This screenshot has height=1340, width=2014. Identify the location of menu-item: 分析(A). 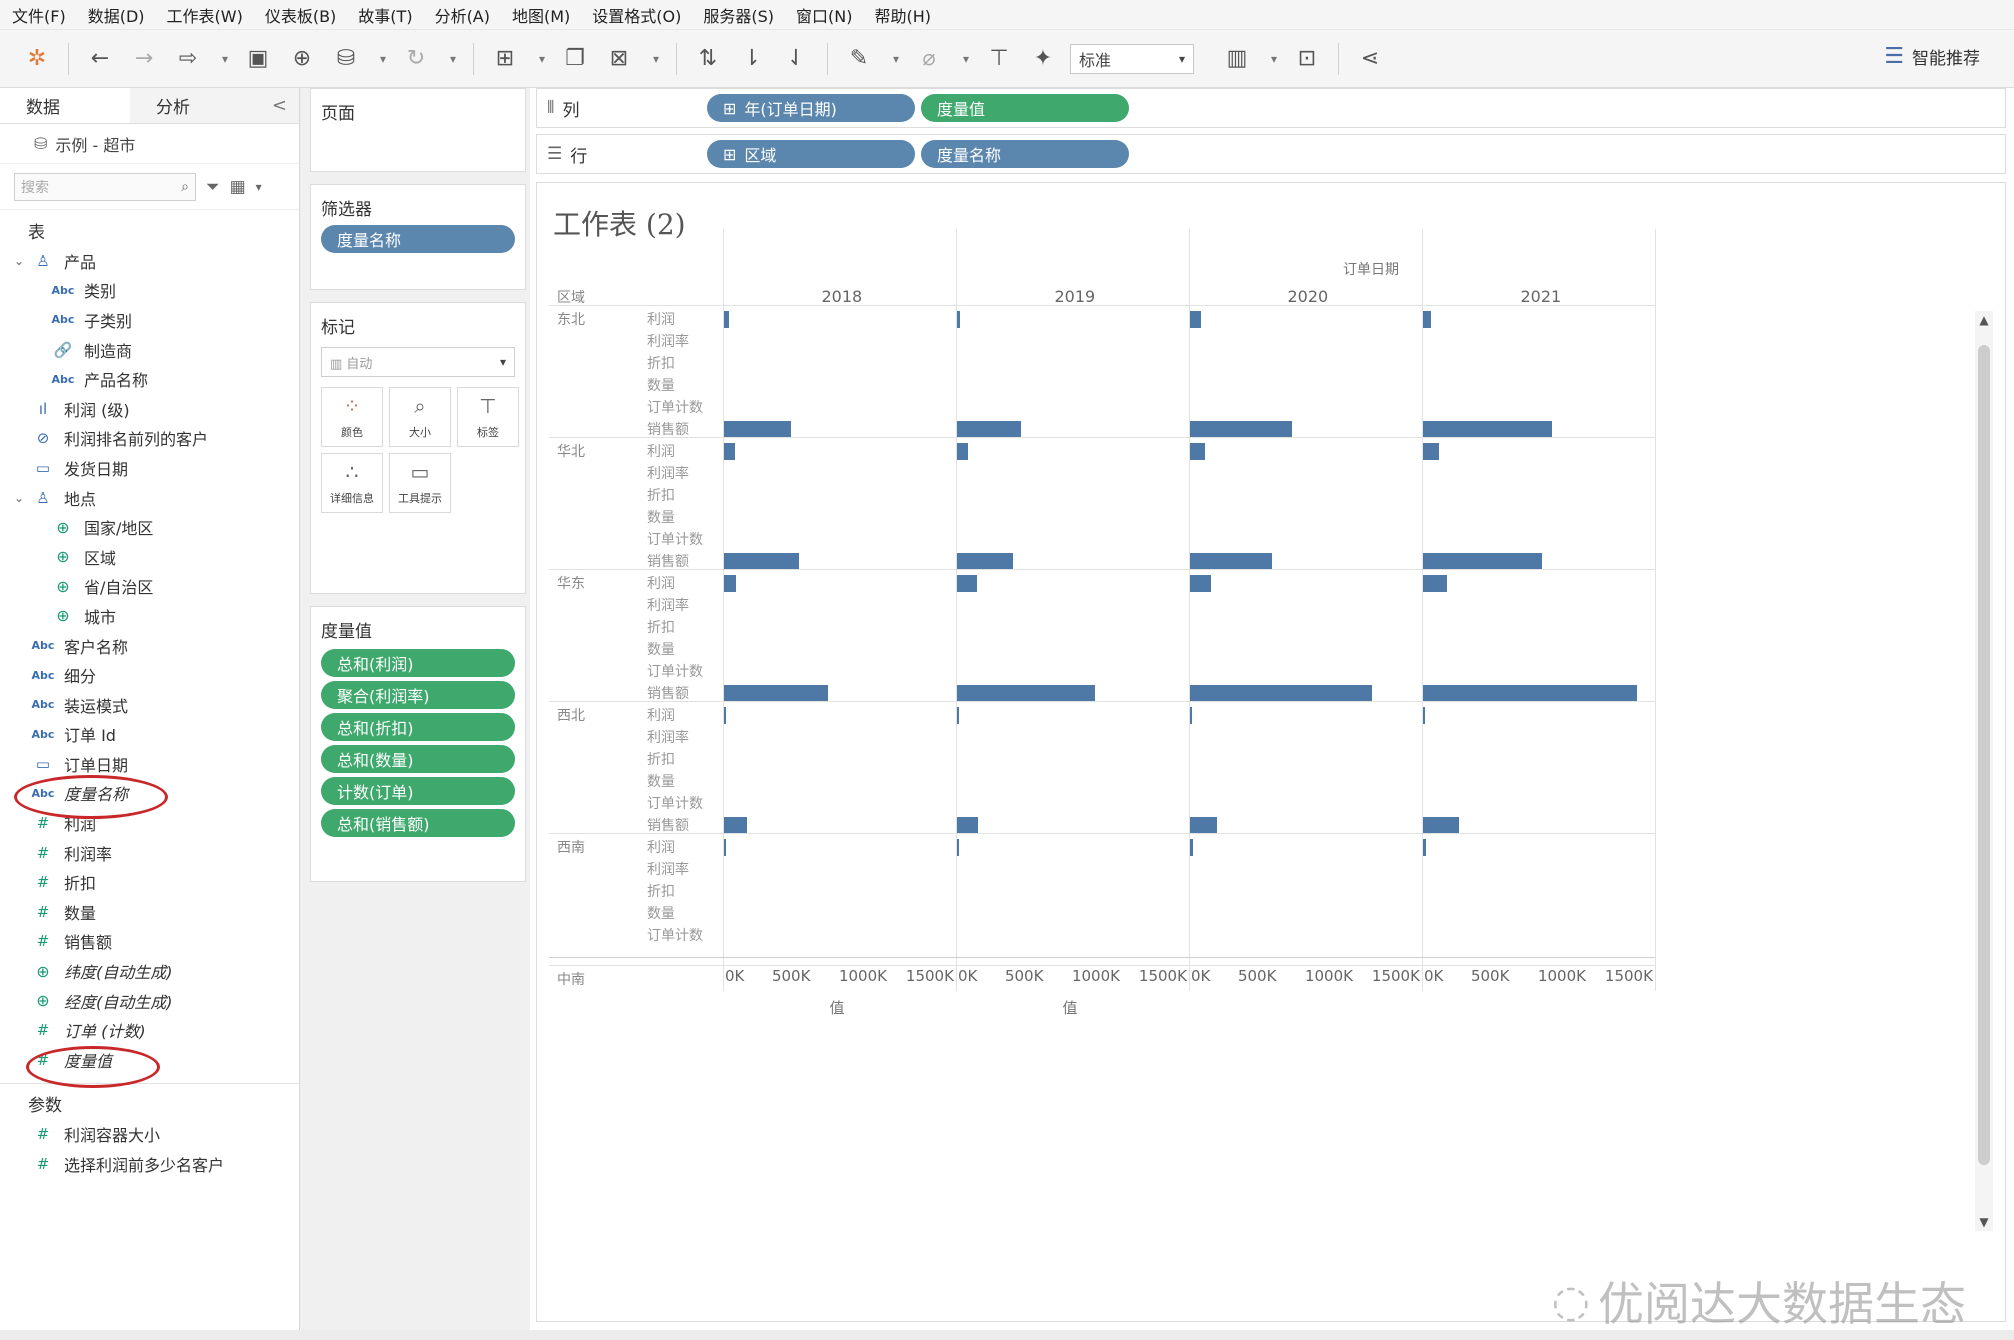
(462, 15).